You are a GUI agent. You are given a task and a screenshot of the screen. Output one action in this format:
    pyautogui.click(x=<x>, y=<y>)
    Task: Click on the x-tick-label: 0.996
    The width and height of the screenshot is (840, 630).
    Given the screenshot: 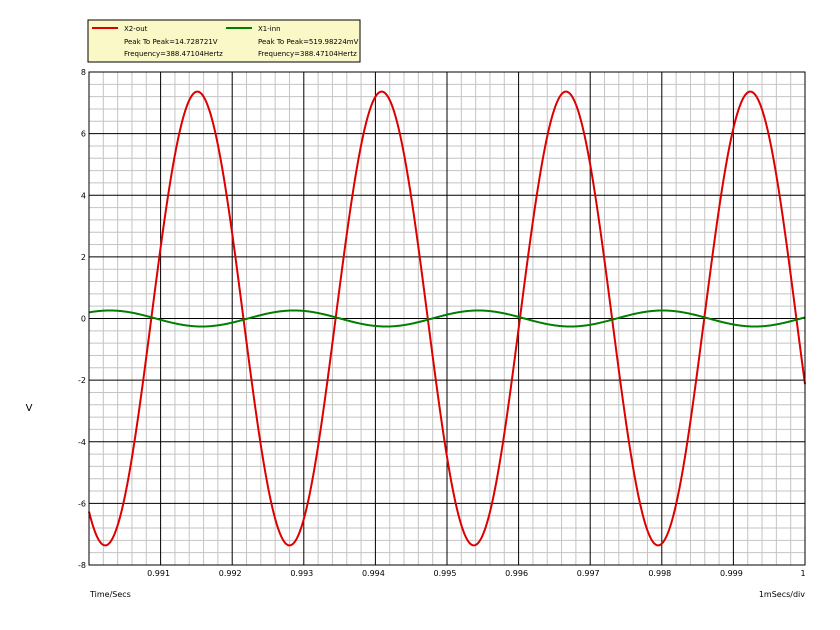 What is the action you would take?
    pyautogui.click(x=516, y=573)
    